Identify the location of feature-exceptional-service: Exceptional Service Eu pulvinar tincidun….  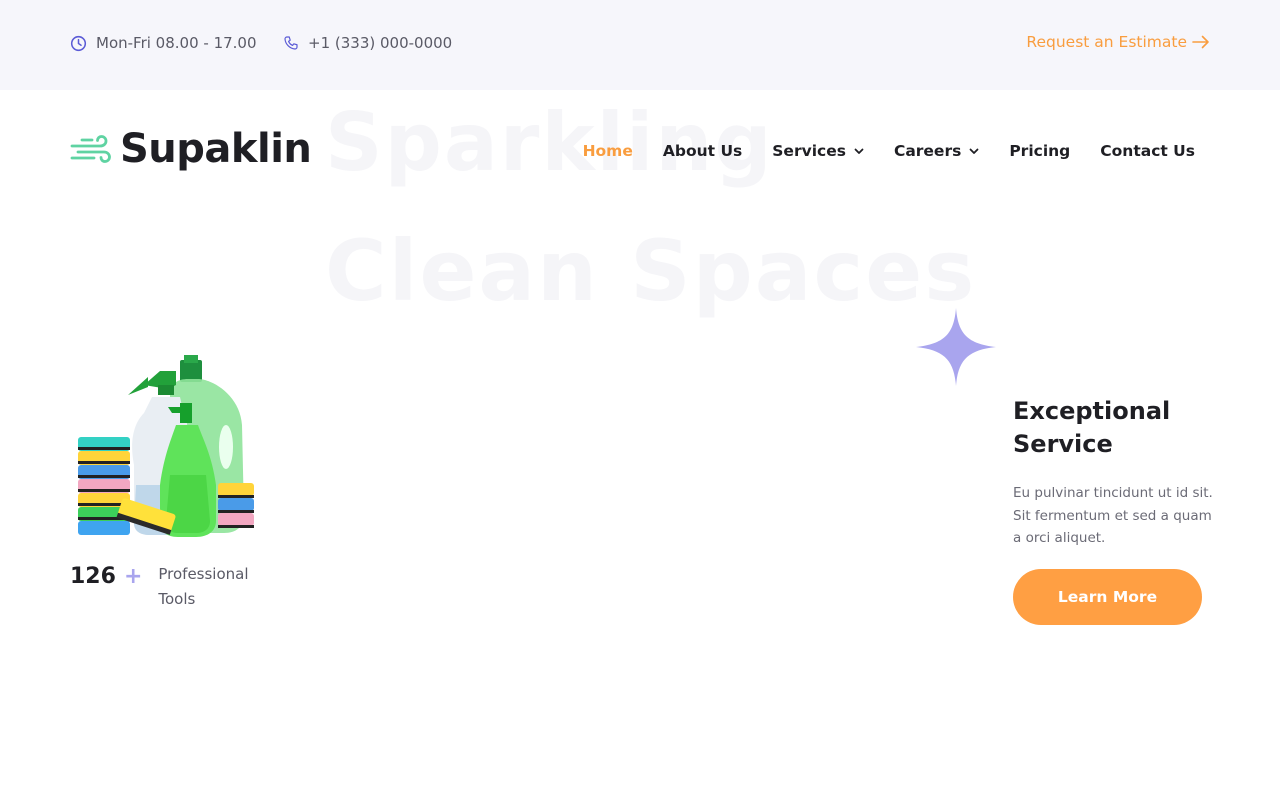
(1113, 510).